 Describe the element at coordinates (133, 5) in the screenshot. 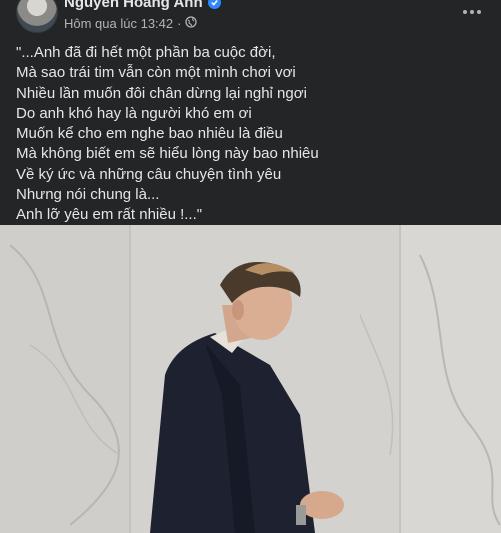

I see `author-name: Nguyễn Hoàng Anh` at that location.